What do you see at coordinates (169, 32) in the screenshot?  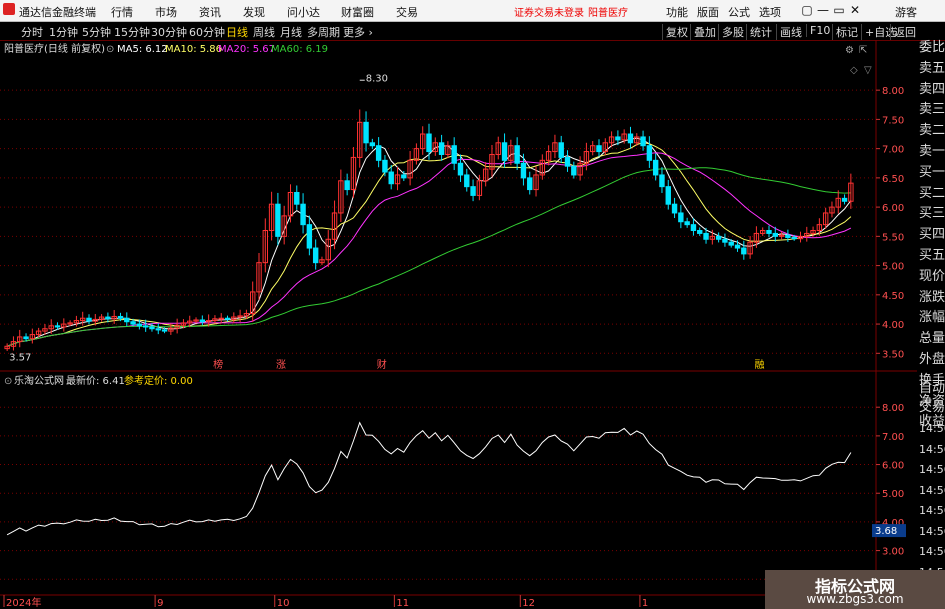 I see `period-30min: 30分钟` at bounding box center [169, 32].